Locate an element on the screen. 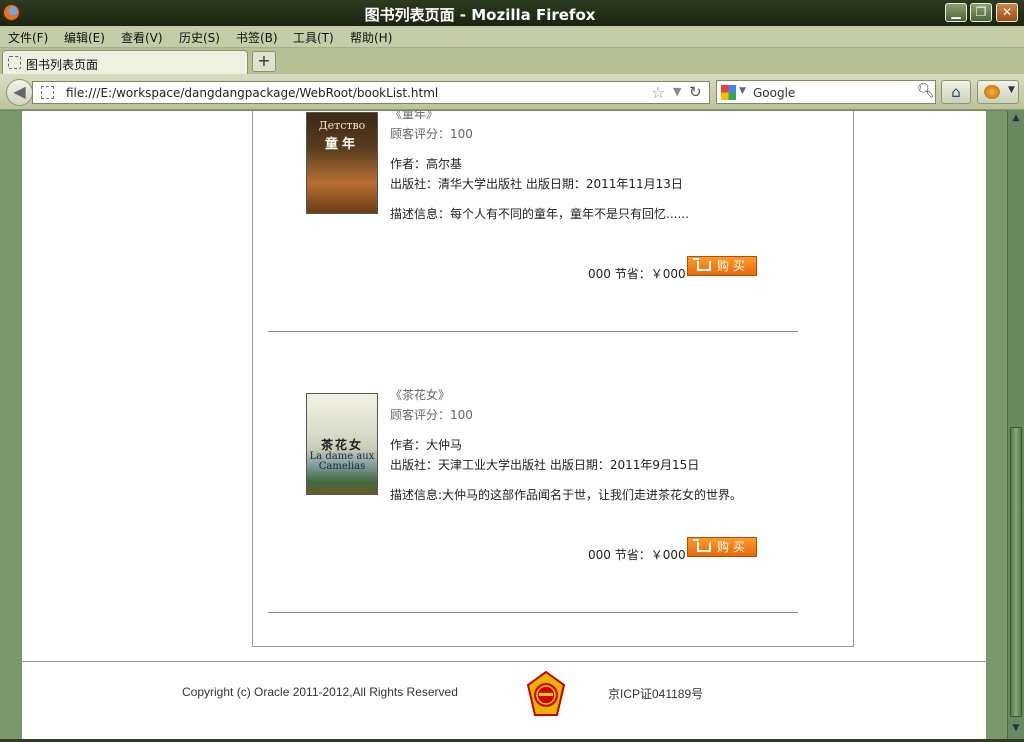 The image size is (1024, 742). book-cover-image: Детство 童年 is located at coordinates (342, 163).